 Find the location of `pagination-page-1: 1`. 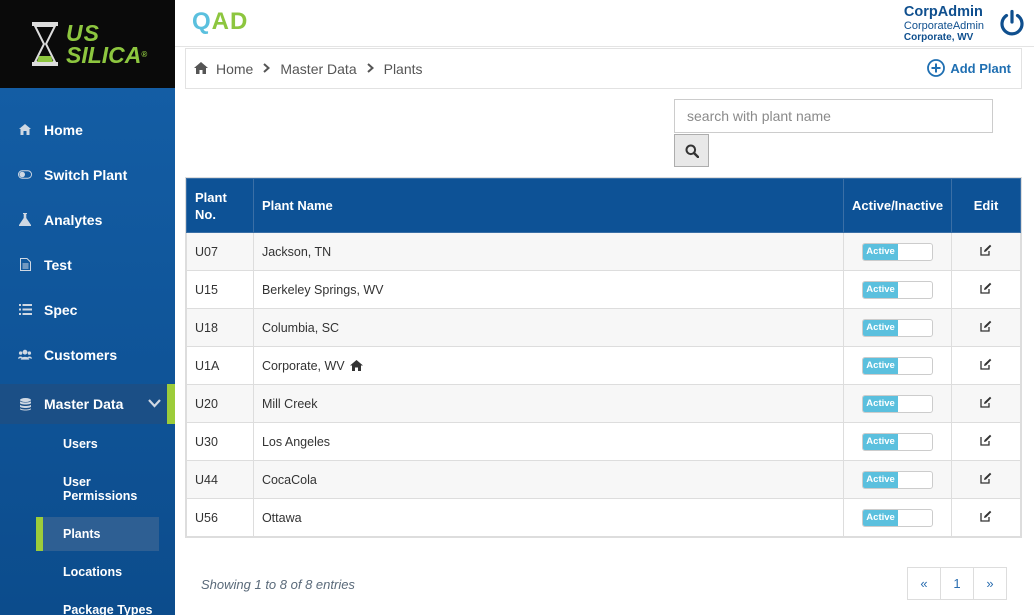

pagination-page-1: 1 is located at coordinates (957, 583).